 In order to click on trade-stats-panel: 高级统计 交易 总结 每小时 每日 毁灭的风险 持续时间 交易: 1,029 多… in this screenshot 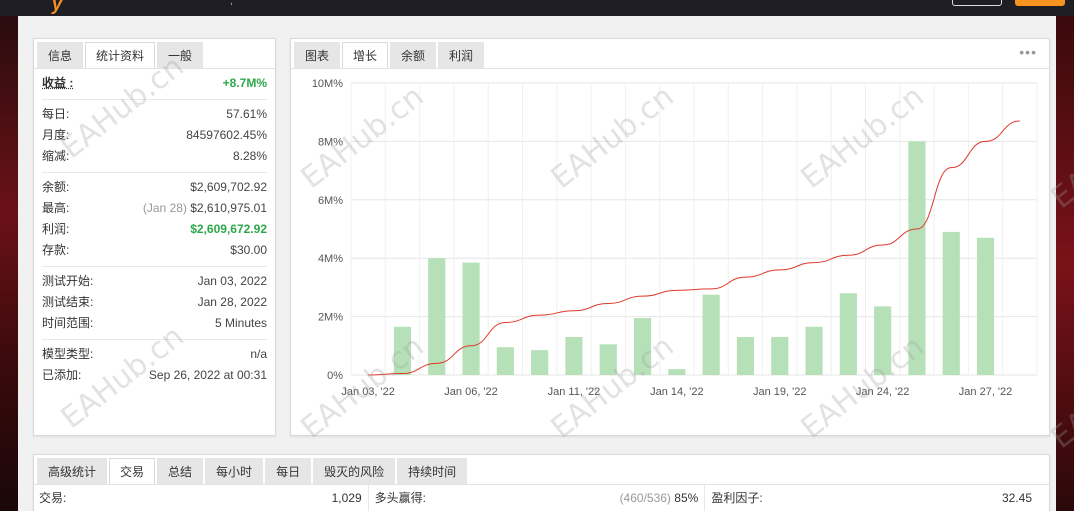, I will do `click(541, 482)`.